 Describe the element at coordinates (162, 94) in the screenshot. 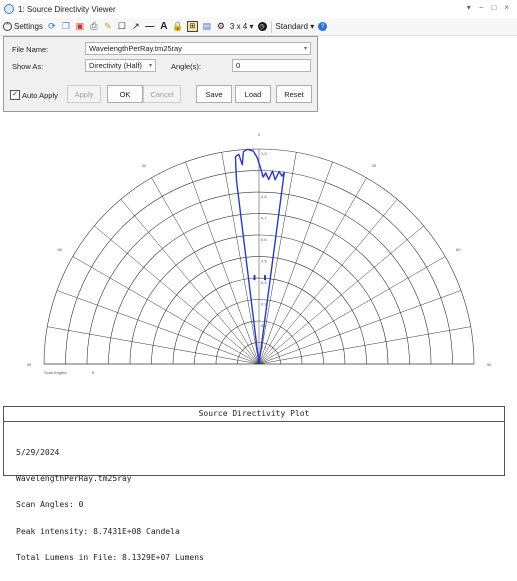

I see `cancel-button: Cancel` at that location.